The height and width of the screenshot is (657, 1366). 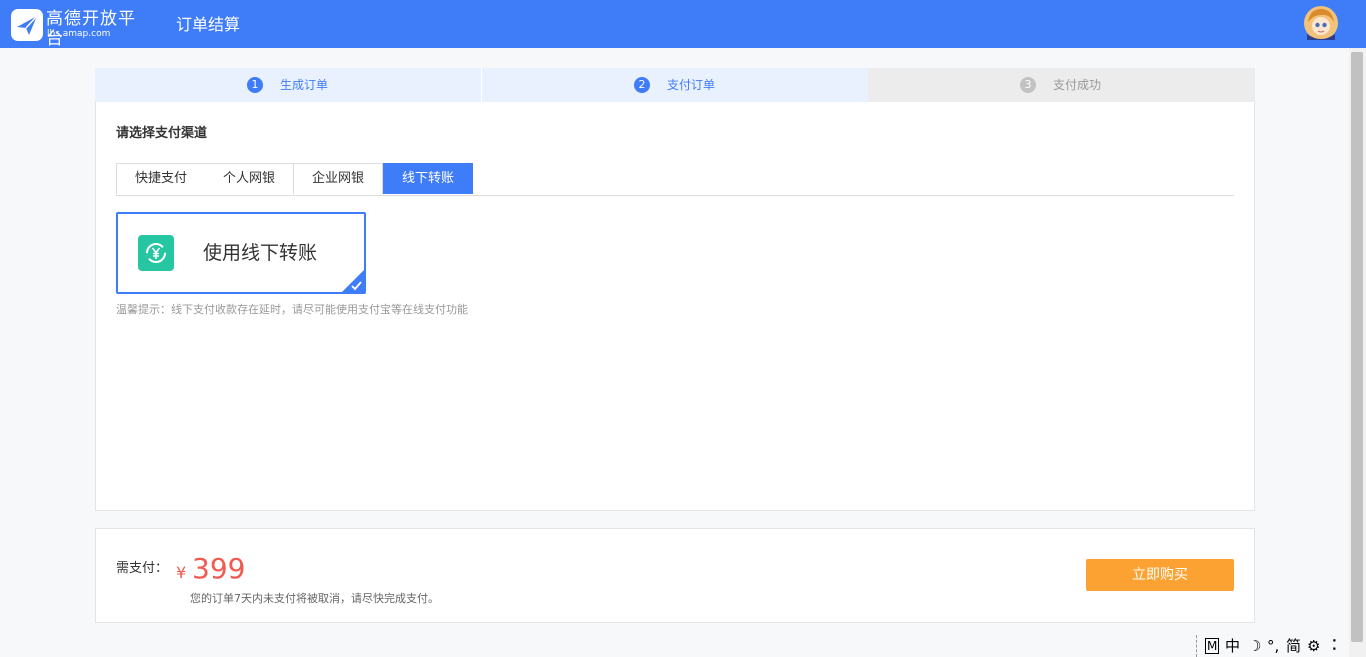 What do you see at coordinates (1212, 646) in the screenshot?
I see `ime-mode-indicator: M` at bounding box center [1212, 646].